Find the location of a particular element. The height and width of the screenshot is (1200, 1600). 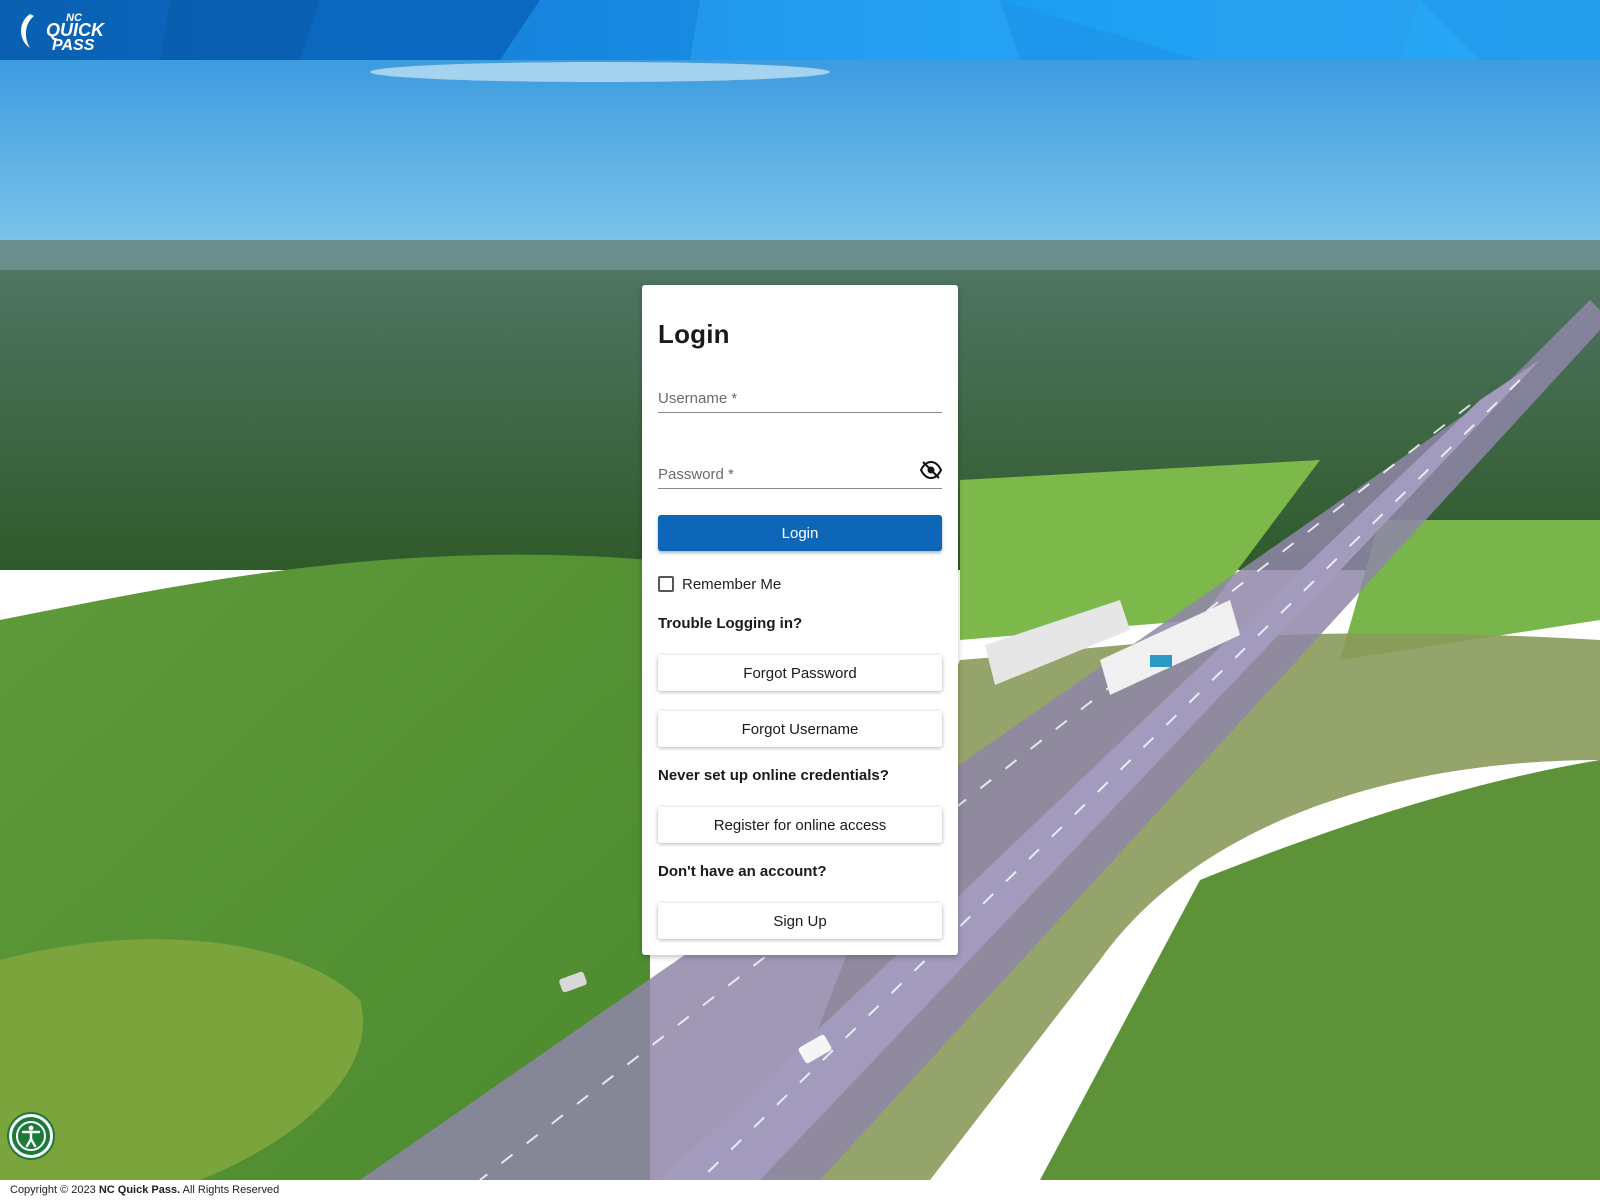

remember-me-checkbox is located at coordinates (666, 584).